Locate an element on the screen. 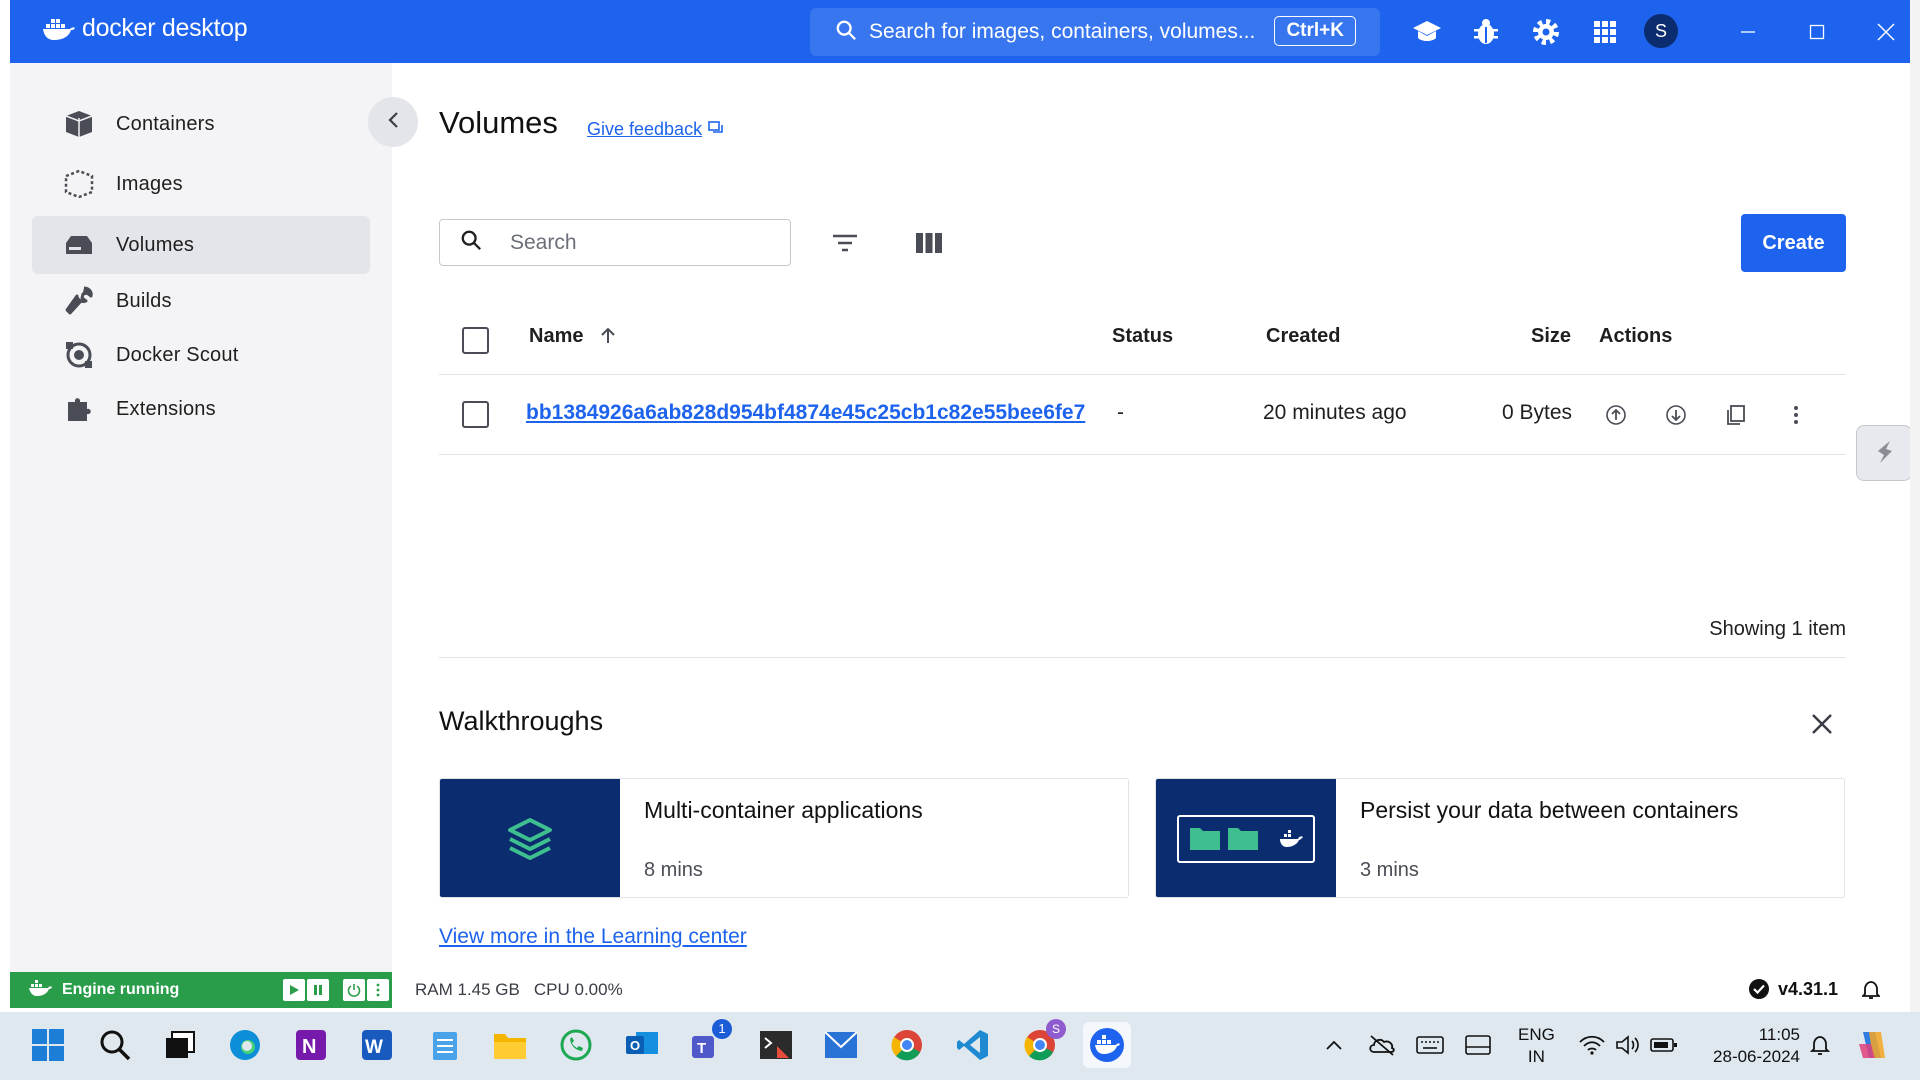 This screenshot has height=1080, width=1920. walkthrough-card-multi-container: Multi-container applications 8 mins is located at coordinates (784, 838).